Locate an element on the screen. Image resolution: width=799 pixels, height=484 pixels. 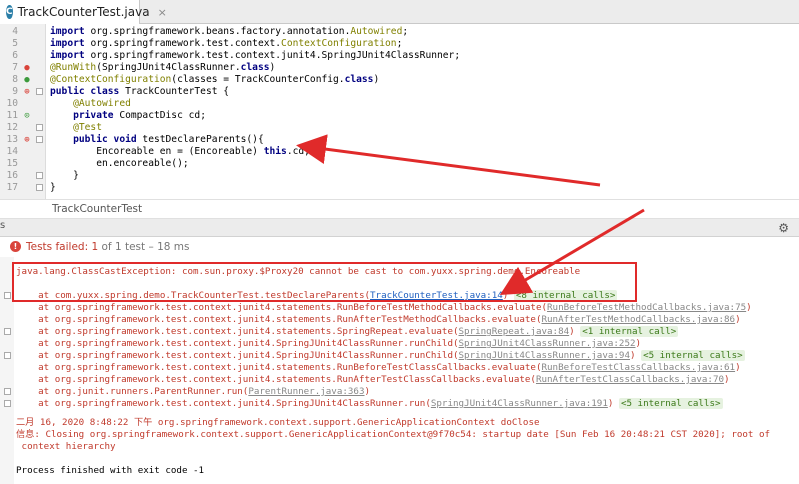
annotation-arrows is located at coordinates (470, 215).